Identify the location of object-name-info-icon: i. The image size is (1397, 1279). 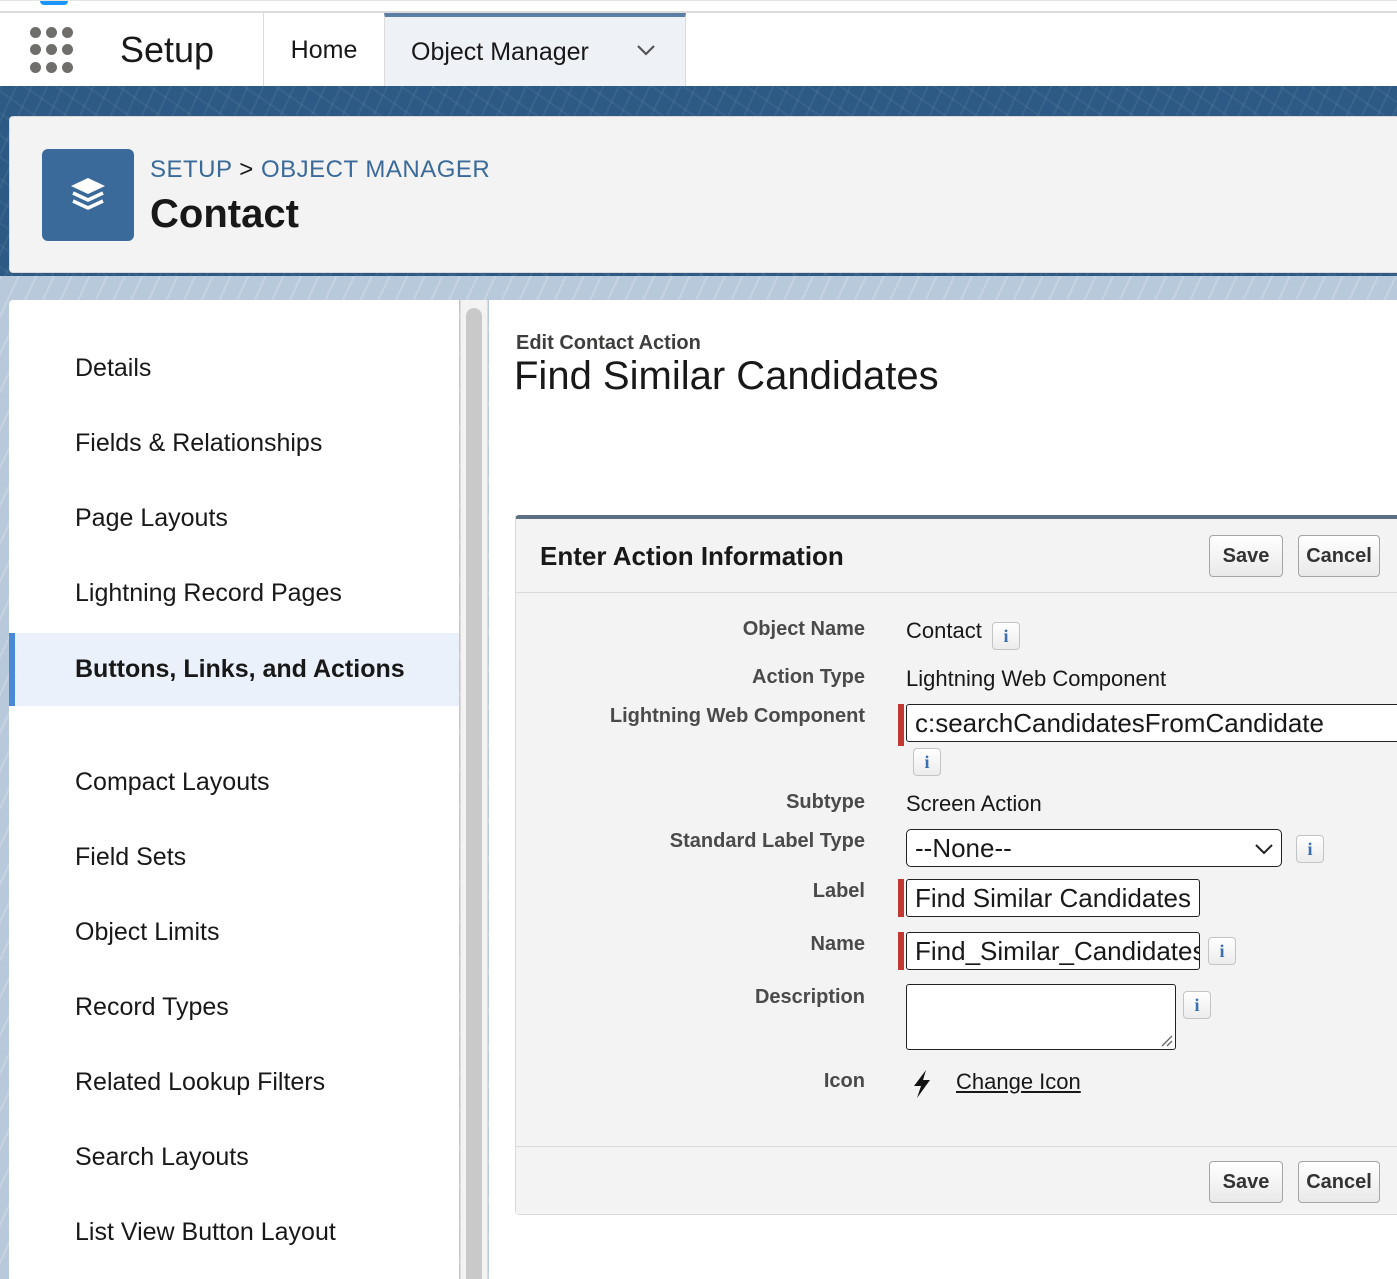
(1006, 636).